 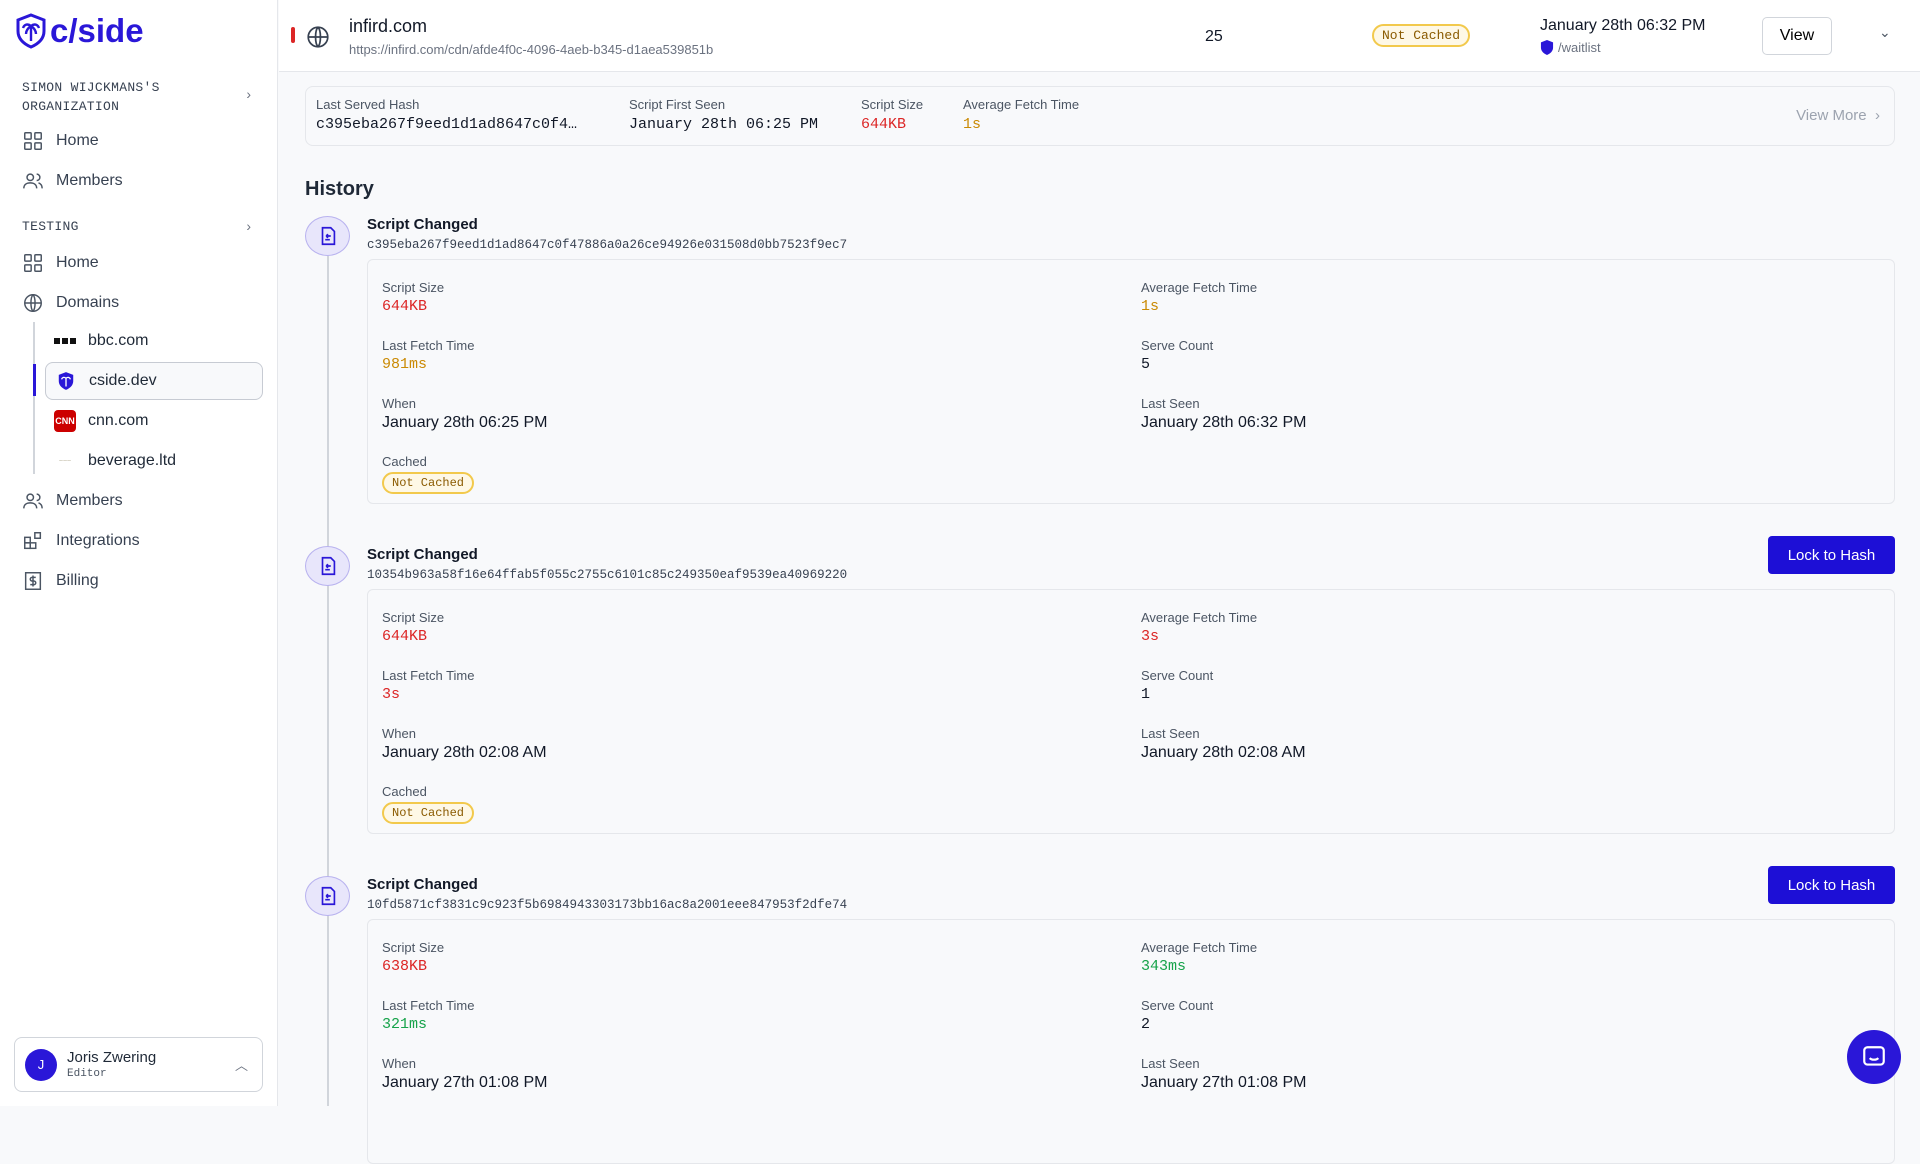 What do you see at coordinates (65, 421) in the screenshot?
I see `cnn-logo-icon: CNN` at bounding box center [65, 421].